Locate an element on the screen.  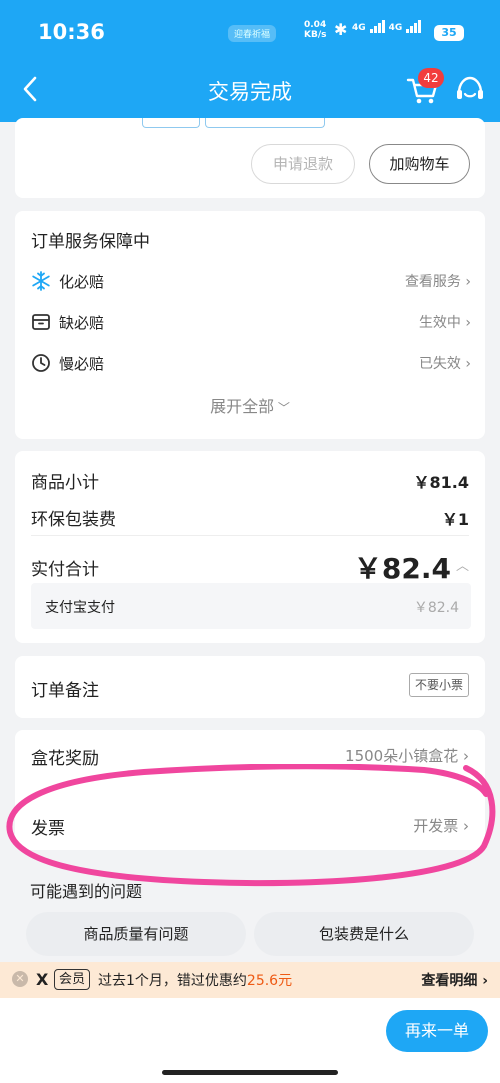
subtotal-value: ￥81.4 is located at coordinates (441, 482).